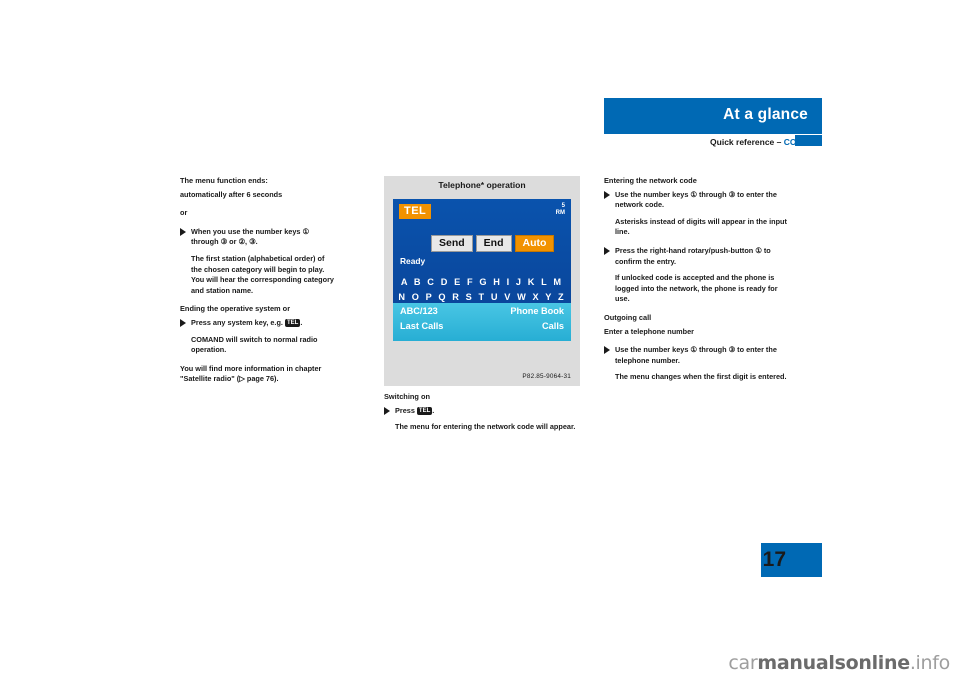  I want to click on col1-heading-1: The menu function ends:, so click(224, 180).